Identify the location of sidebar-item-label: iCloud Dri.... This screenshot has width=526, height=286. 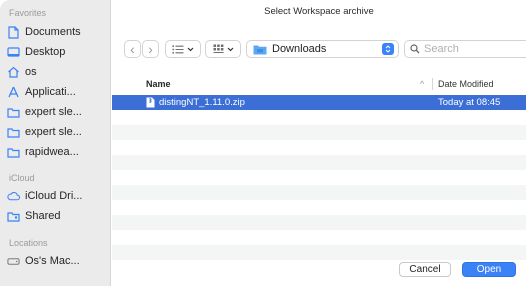
(54, 196).